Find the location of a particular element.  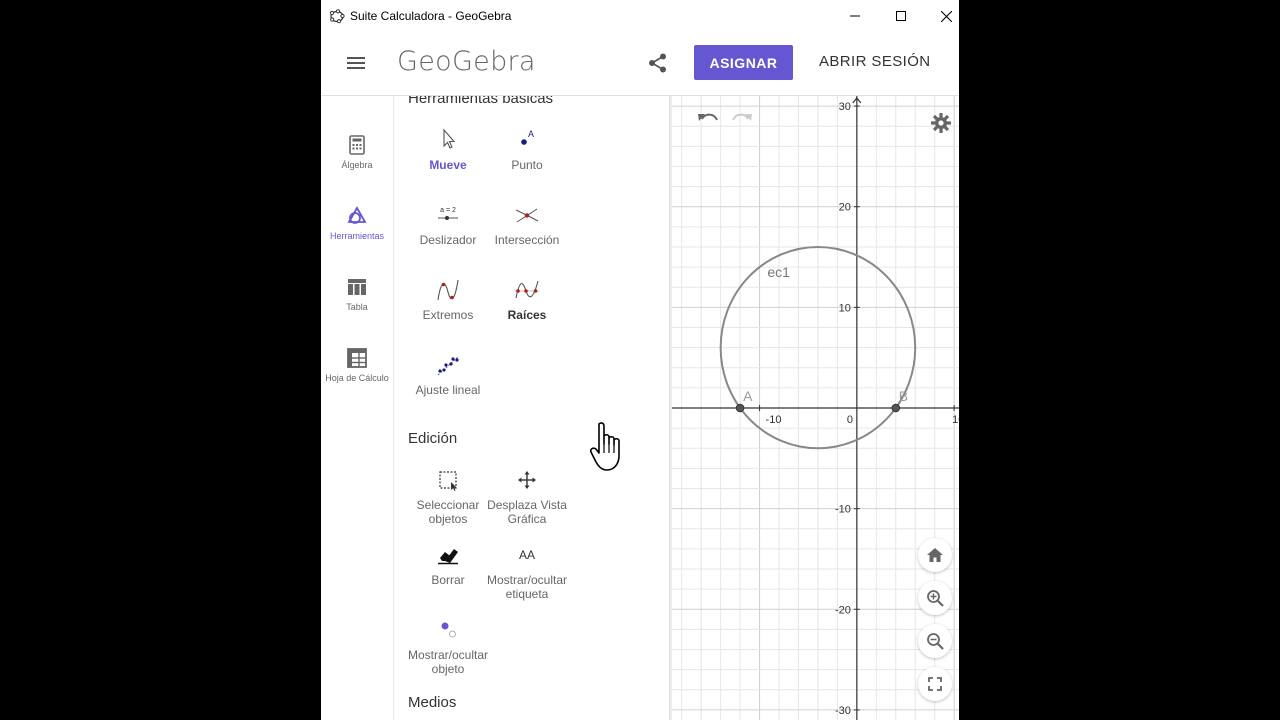

fullscreen-button is located at coordinates (935, 684).